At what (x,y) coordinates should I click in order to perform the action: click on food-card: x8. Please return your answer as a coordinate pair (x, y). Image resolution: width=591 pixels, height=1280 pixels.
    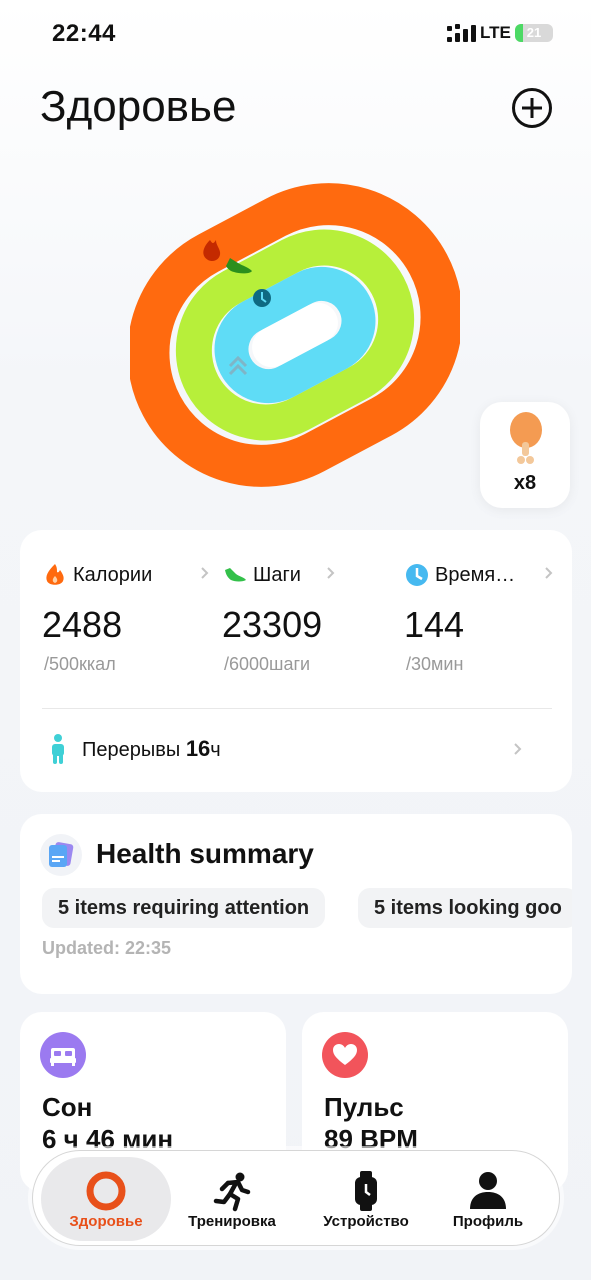
    Looking at the image, I should click on (525, 455).